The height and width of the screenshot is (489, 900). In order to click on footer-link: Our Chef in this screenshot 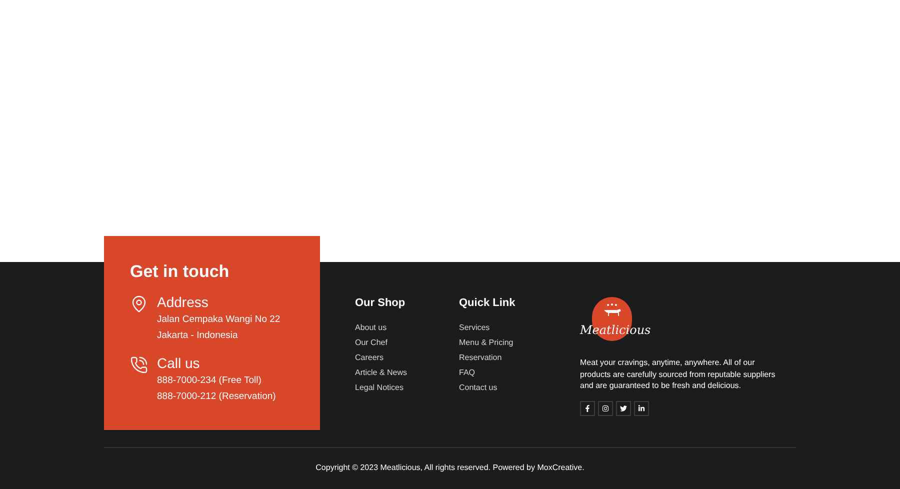, I will do `click(371, 342)`.